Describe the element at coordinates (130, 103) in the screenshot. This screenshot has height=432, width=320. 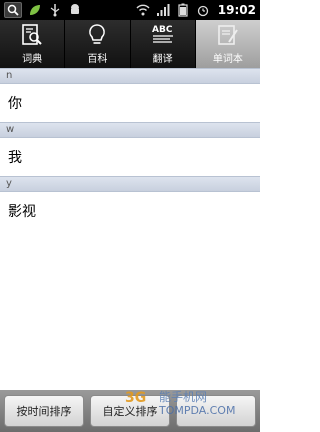
I see `list-item: 你` at that location.